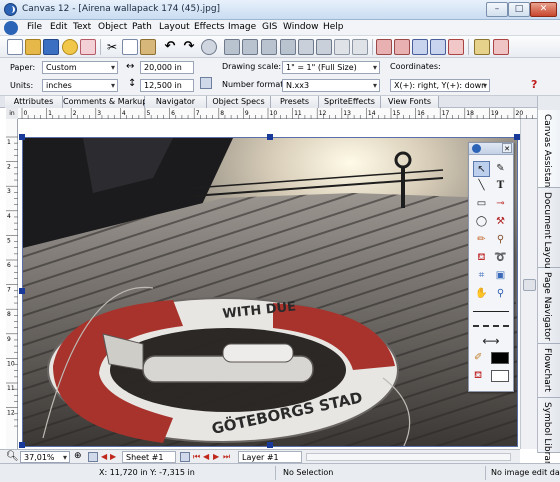 This screenshot has width=560, height=482. What do you see at coordinates (250, 47) in the screenshot?
I see `ungroup-icon` at bounding box center [250, 47].